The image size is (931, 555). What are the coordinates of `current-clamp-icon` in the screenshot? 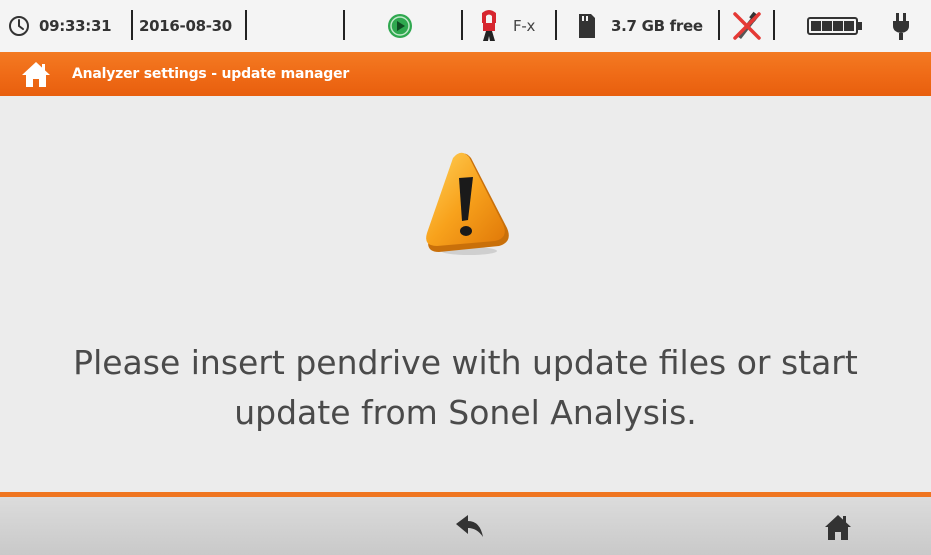 It's located at (489, 26).